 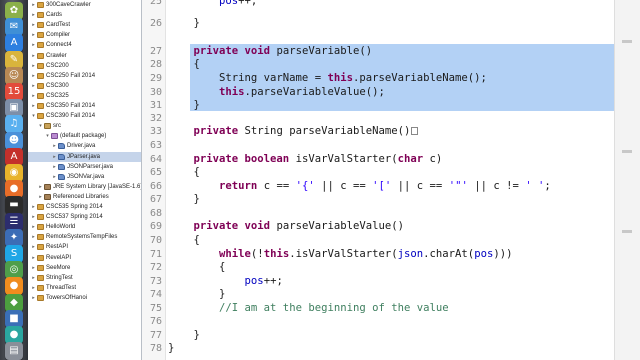 I want to click on code-line: private void parseVariable(), so click(x=270, y=51).